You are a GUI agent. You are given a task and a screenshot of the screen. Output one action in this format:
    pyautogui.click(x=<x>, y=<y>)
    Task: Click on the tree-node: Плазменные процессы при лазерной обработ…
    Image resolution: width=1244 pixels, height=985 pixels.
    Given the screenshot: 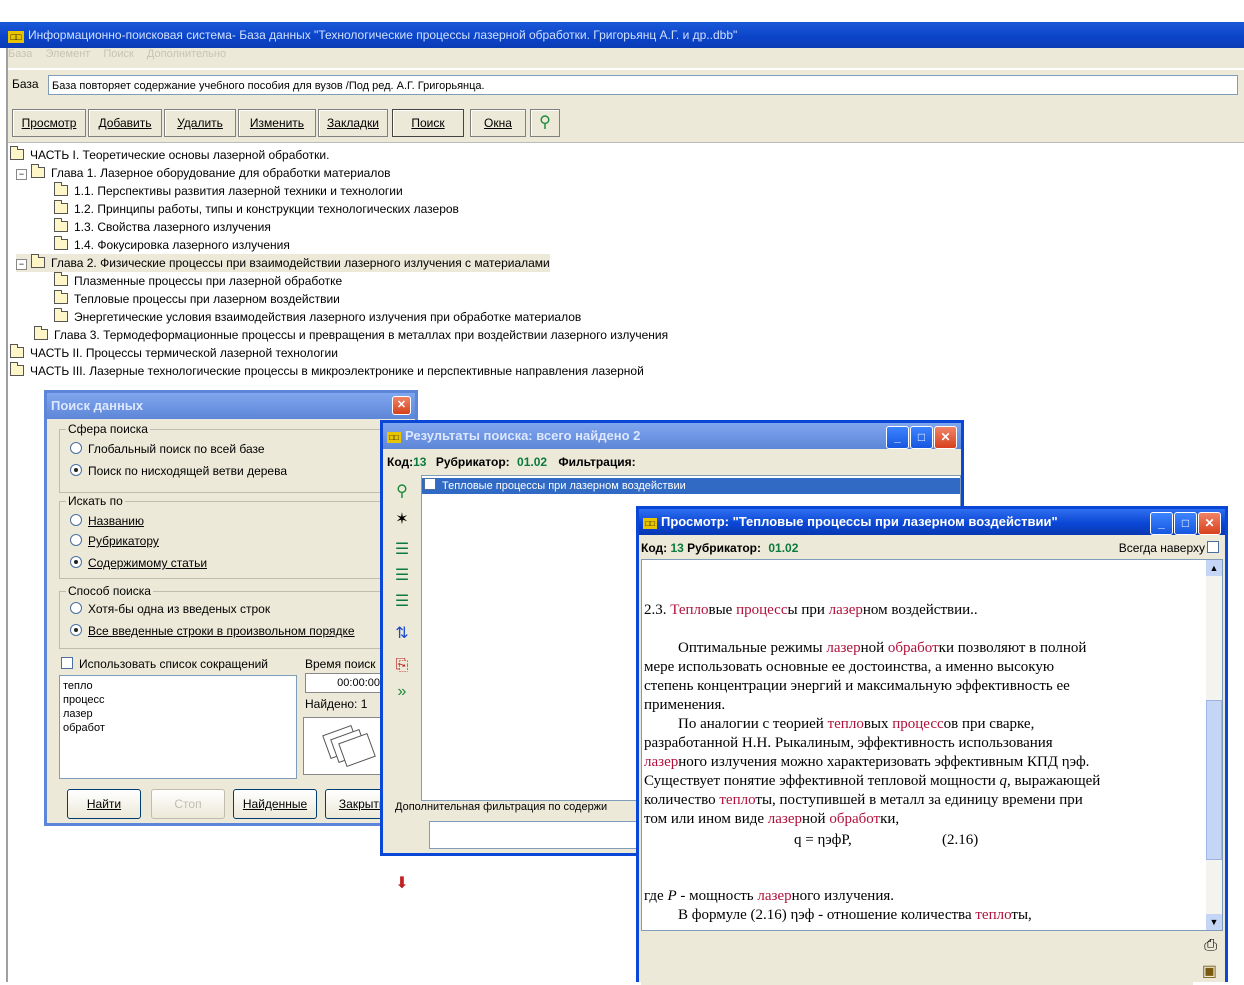 What is the action you would take?
    pyautogui.click(x=198, y=281)
    